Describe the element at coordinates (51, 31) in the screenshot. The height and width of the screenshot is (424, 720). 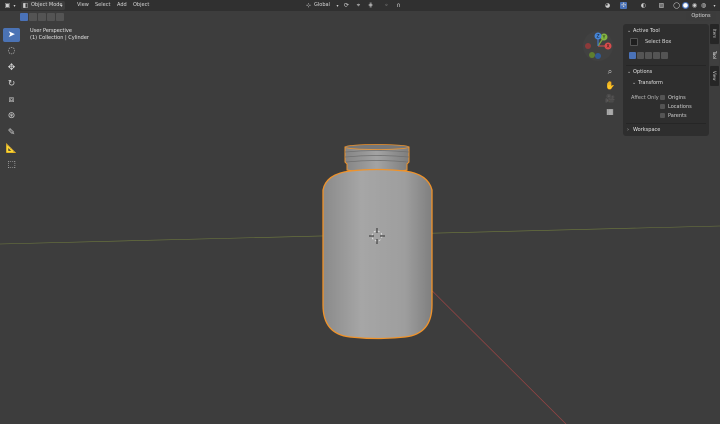
I see `perspective-label: User Perspective` at that location.